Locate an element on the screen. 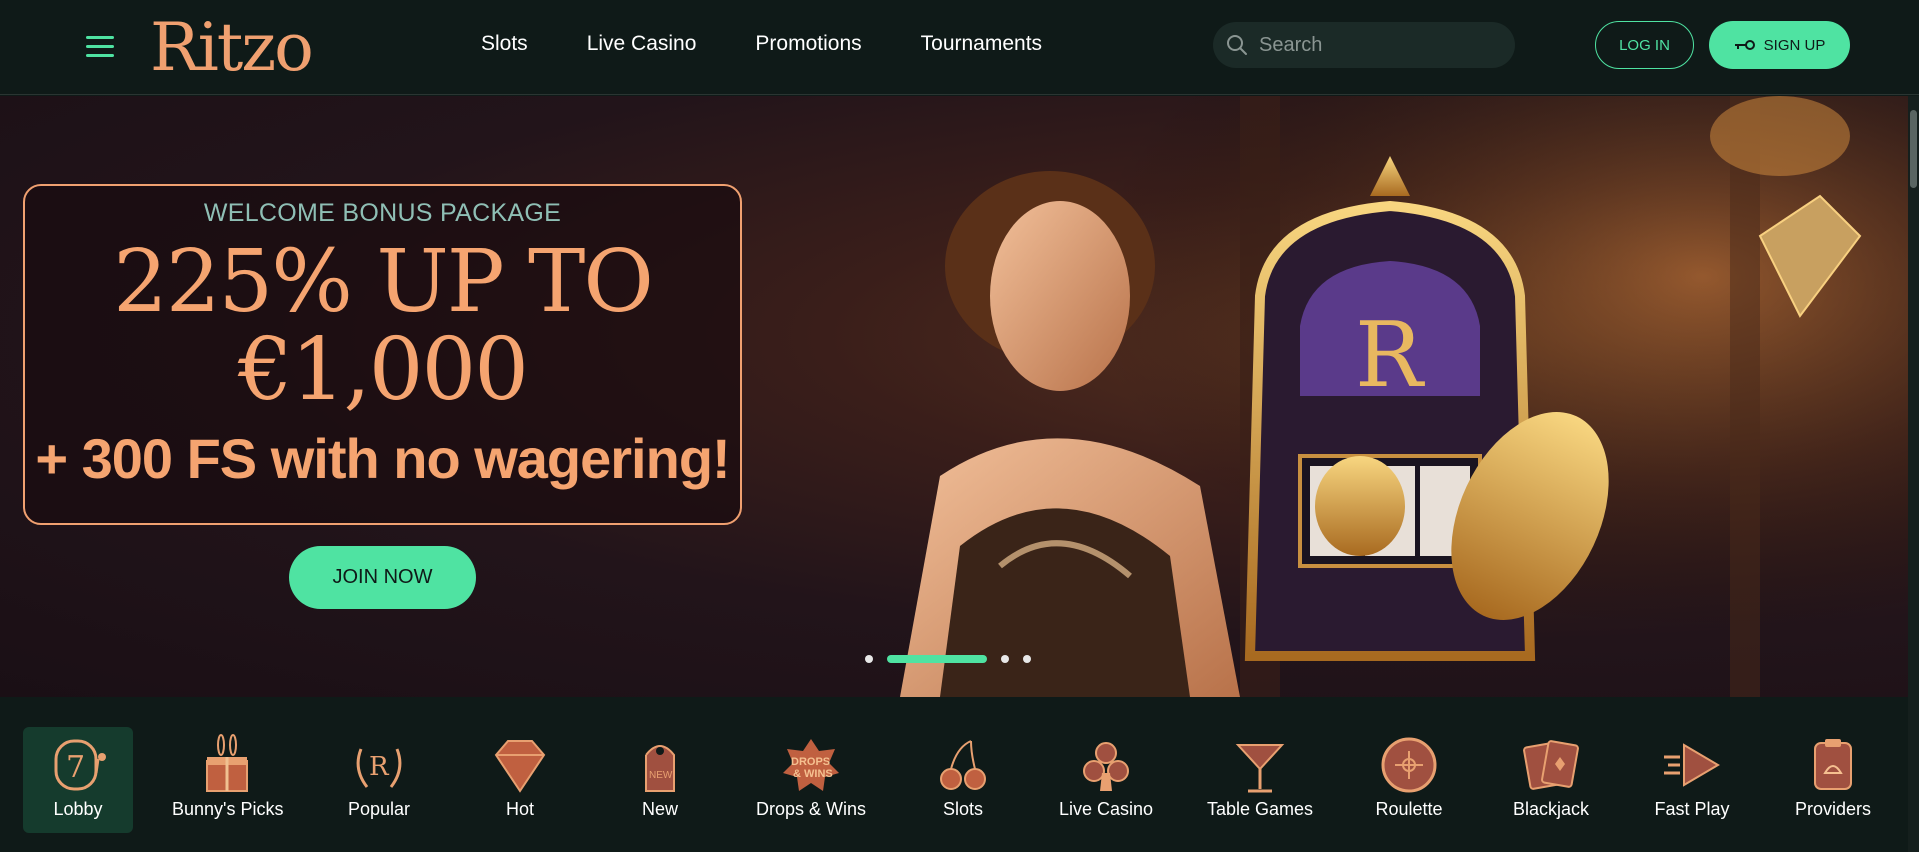 This screenshot has width=1919, height=852. carousel-dot-active is located at coordinates (937, 659).